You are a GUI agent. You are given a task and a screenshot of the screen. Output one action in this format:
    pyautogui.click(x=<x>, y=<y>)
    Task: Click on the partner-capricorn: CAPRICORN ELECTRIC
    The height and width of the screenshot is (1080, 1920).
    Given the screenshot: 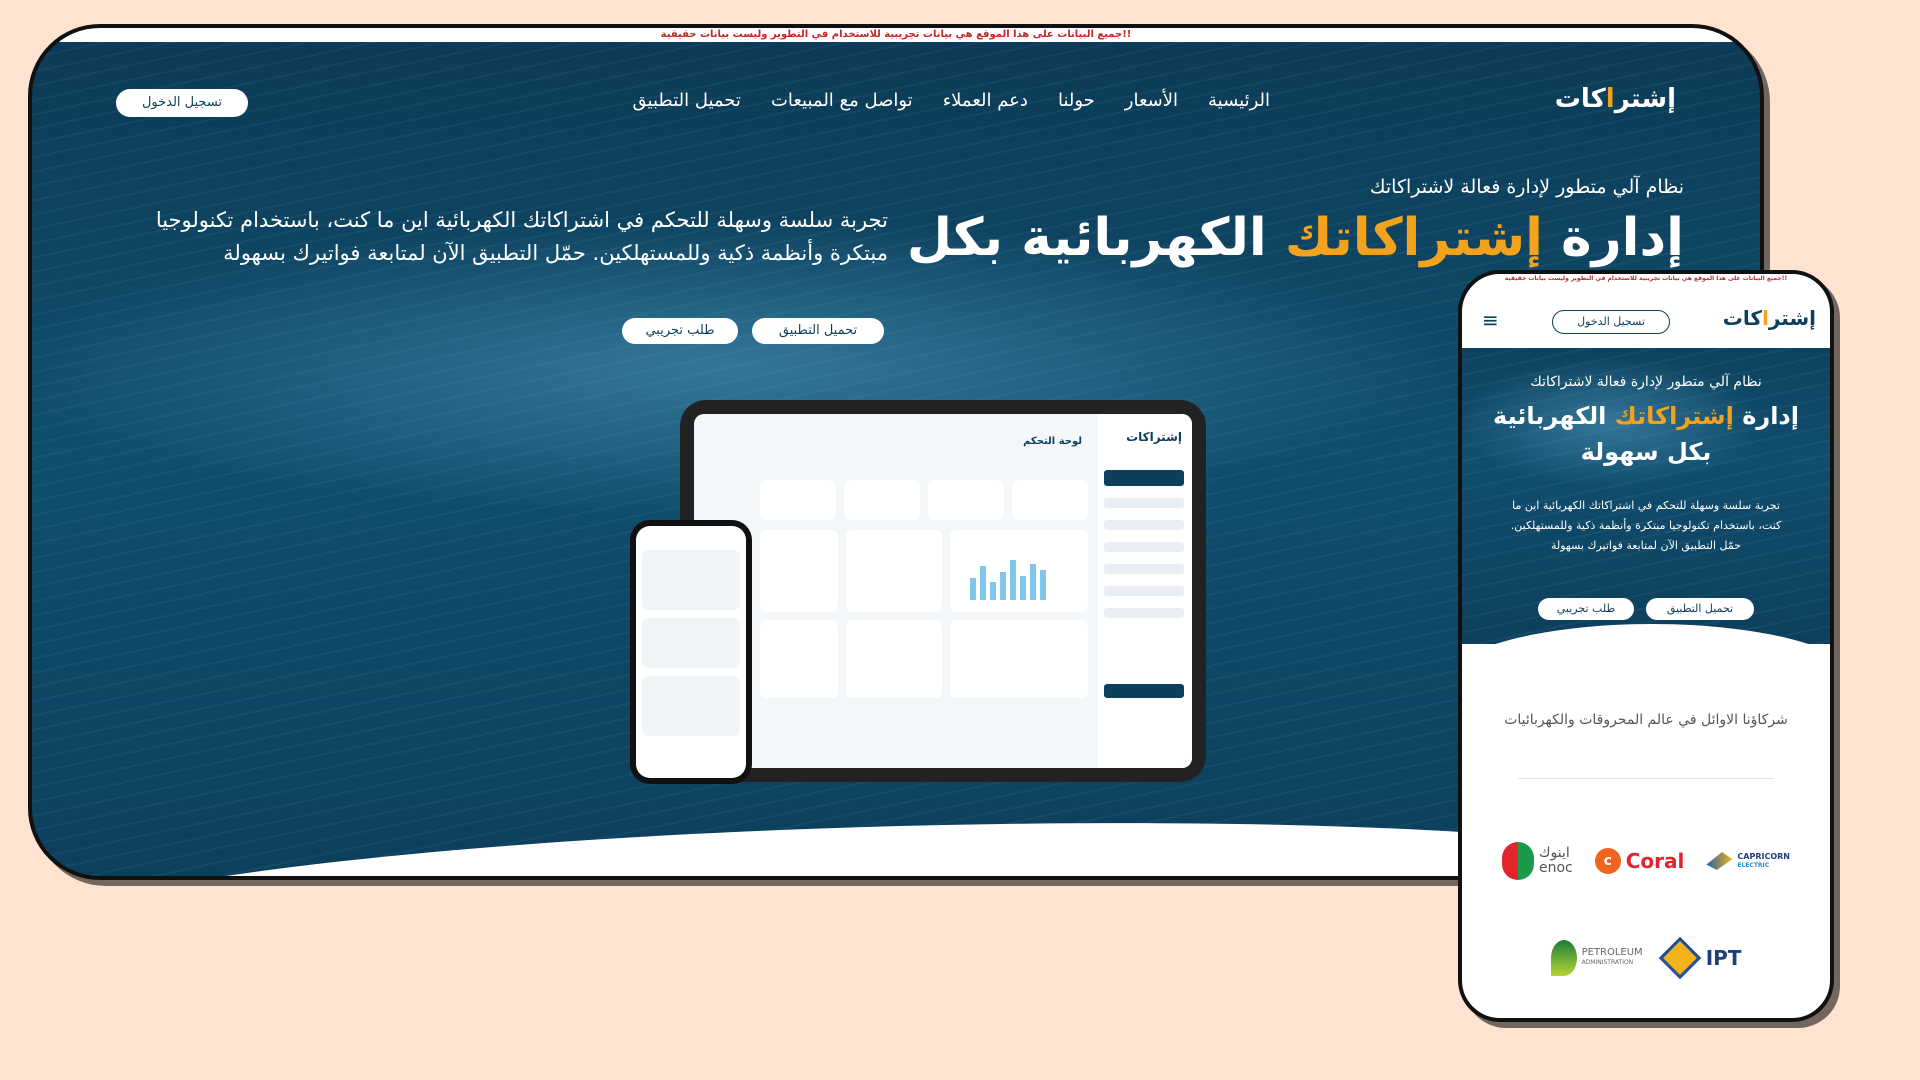 What is the action you would take?
    pyautogui.click(x=1748, y=861)
    